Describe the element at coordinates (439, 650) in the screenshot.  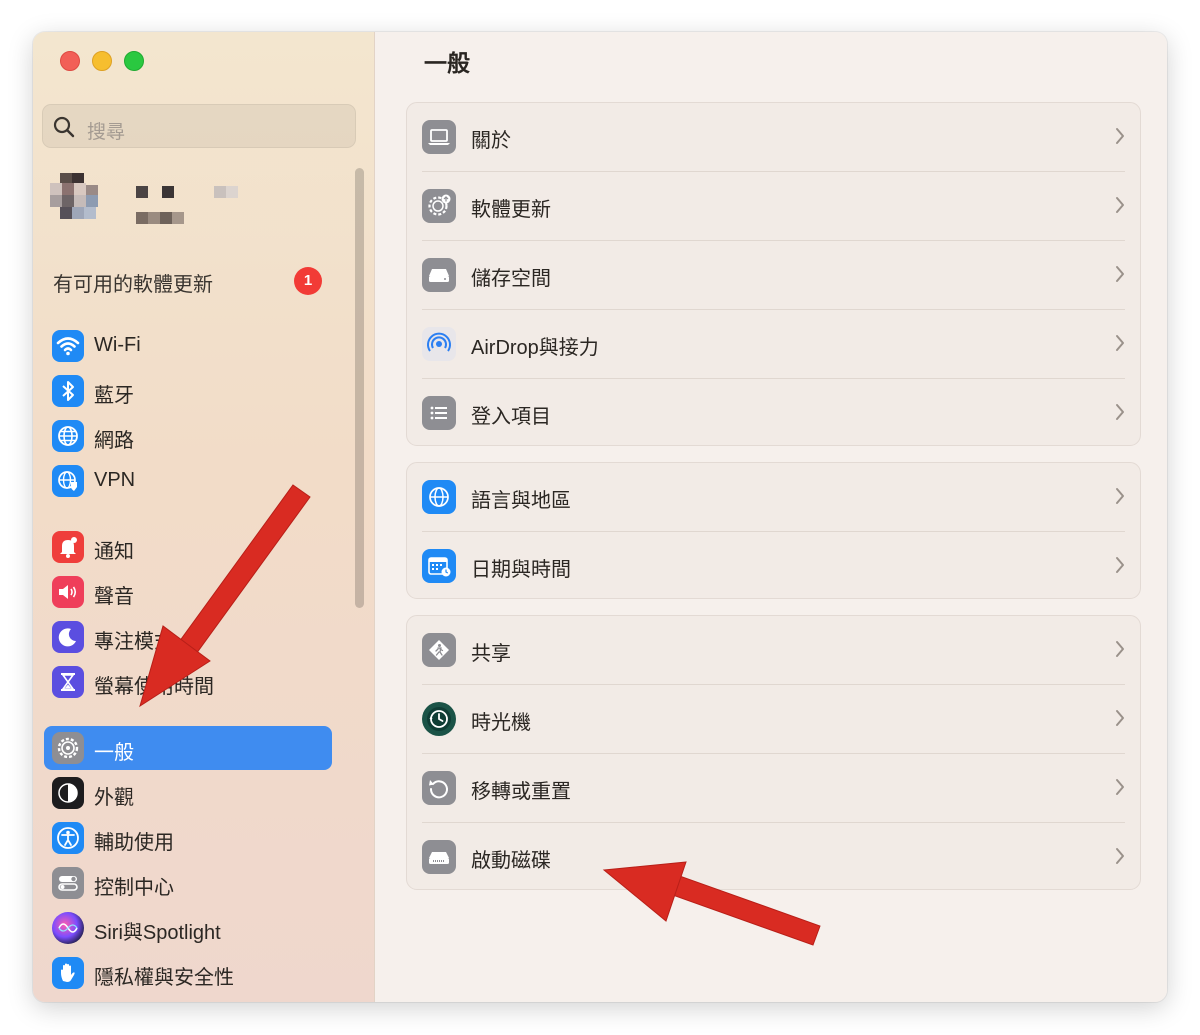
I see `sharing-icon` at that location.